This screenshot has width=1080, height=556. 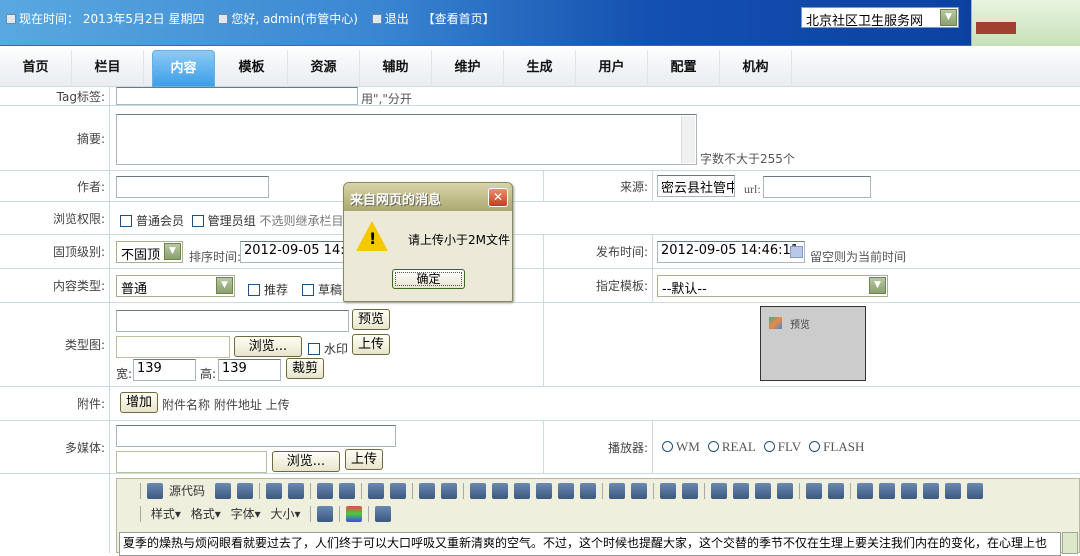 I want to click on special-icon, so click(x=974, y=490).